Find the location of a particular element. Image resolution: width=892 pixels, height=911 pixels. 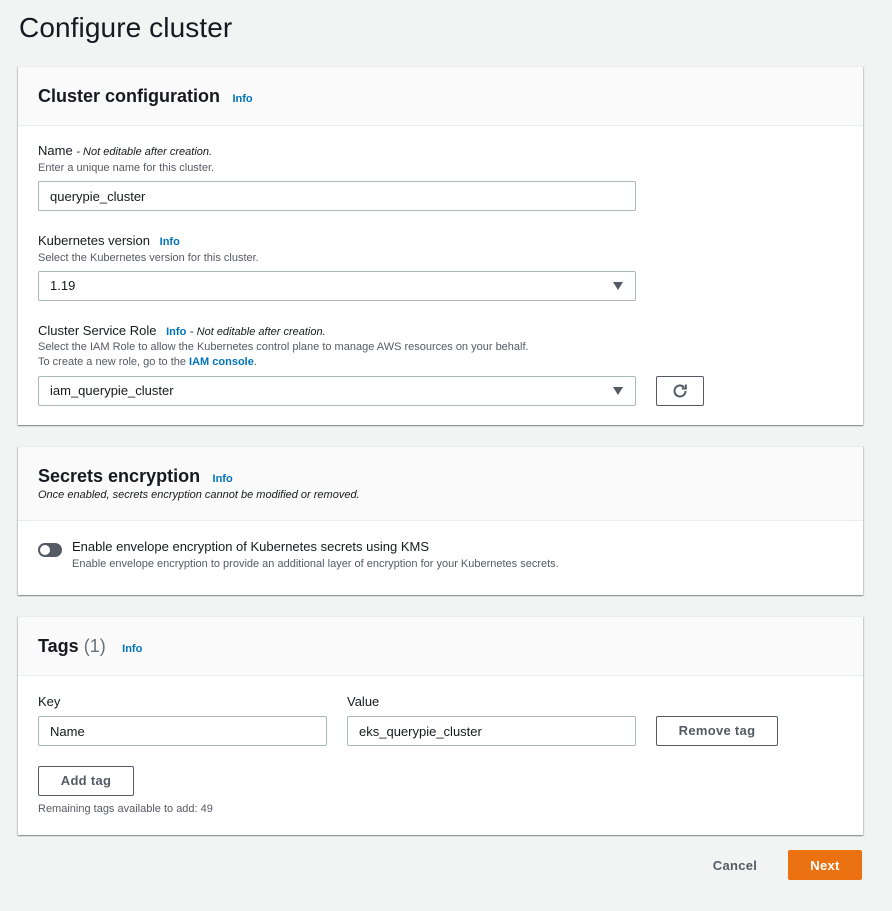

name-label: Name - Not editable after creation. is located at coordinates (125, 150).